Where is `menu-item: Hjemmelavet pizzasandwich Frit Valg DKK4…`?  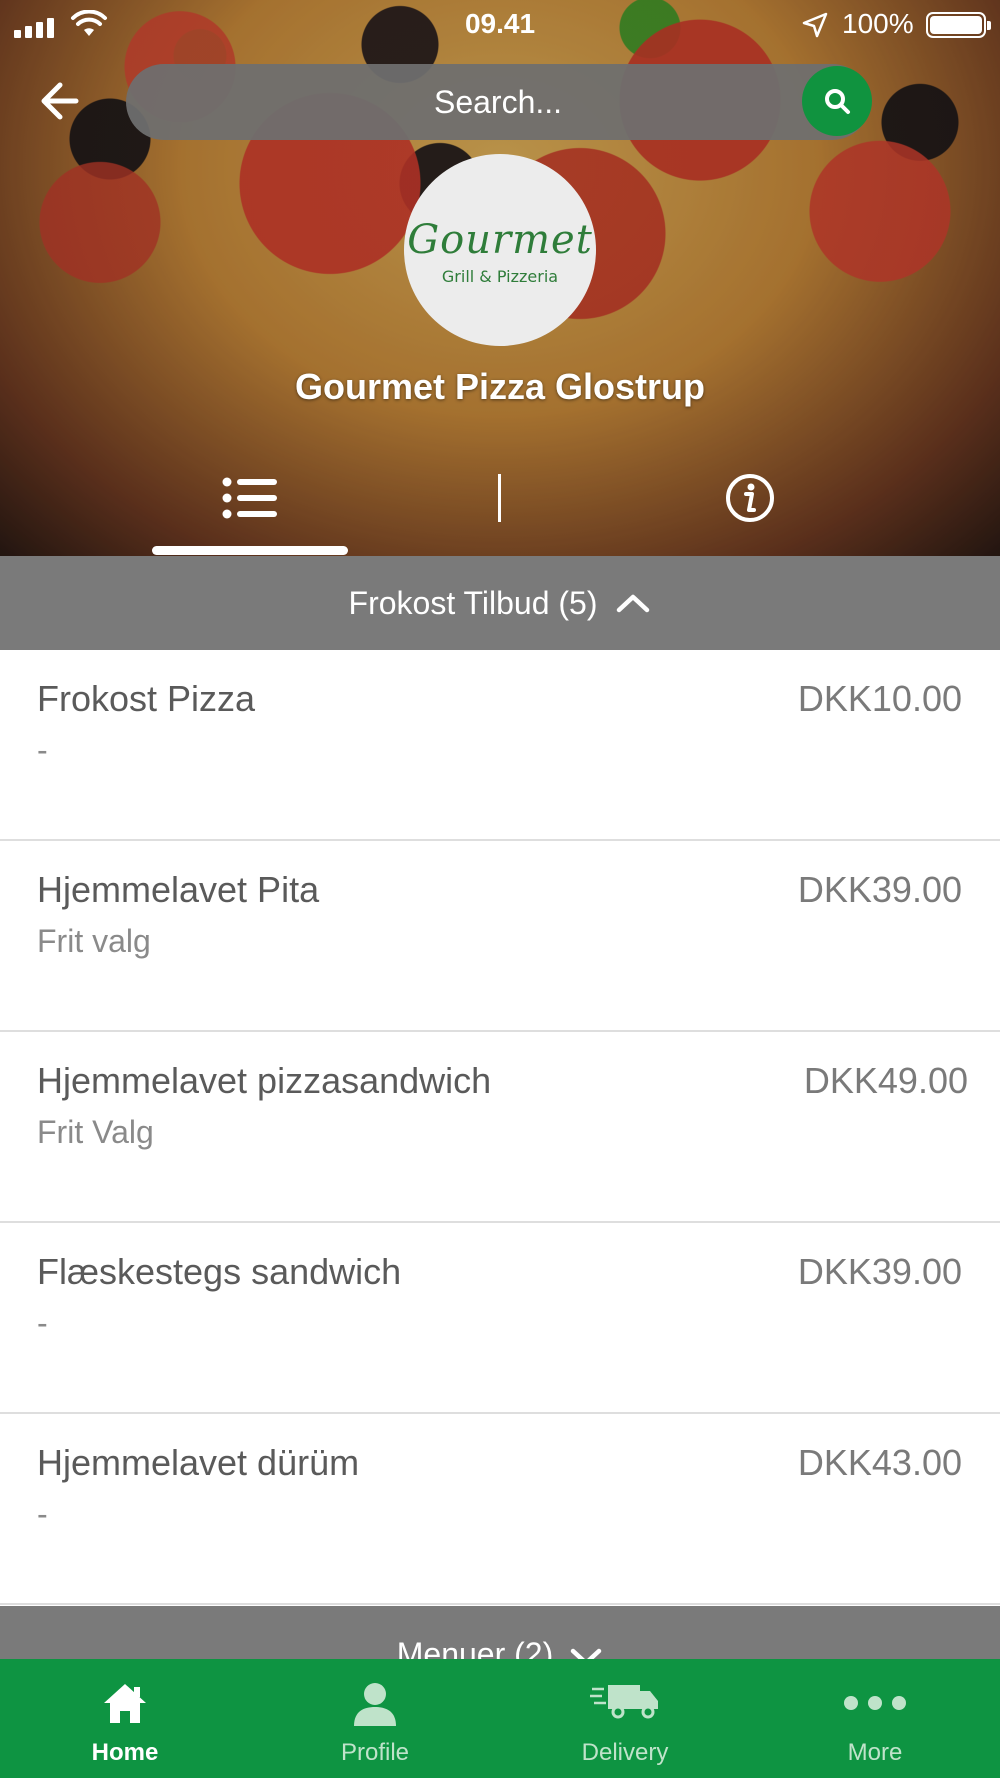 menu-item: Hjemmelavet pizzasandwich Frit Valg DKK4… is located at coordinates (500, 1127).